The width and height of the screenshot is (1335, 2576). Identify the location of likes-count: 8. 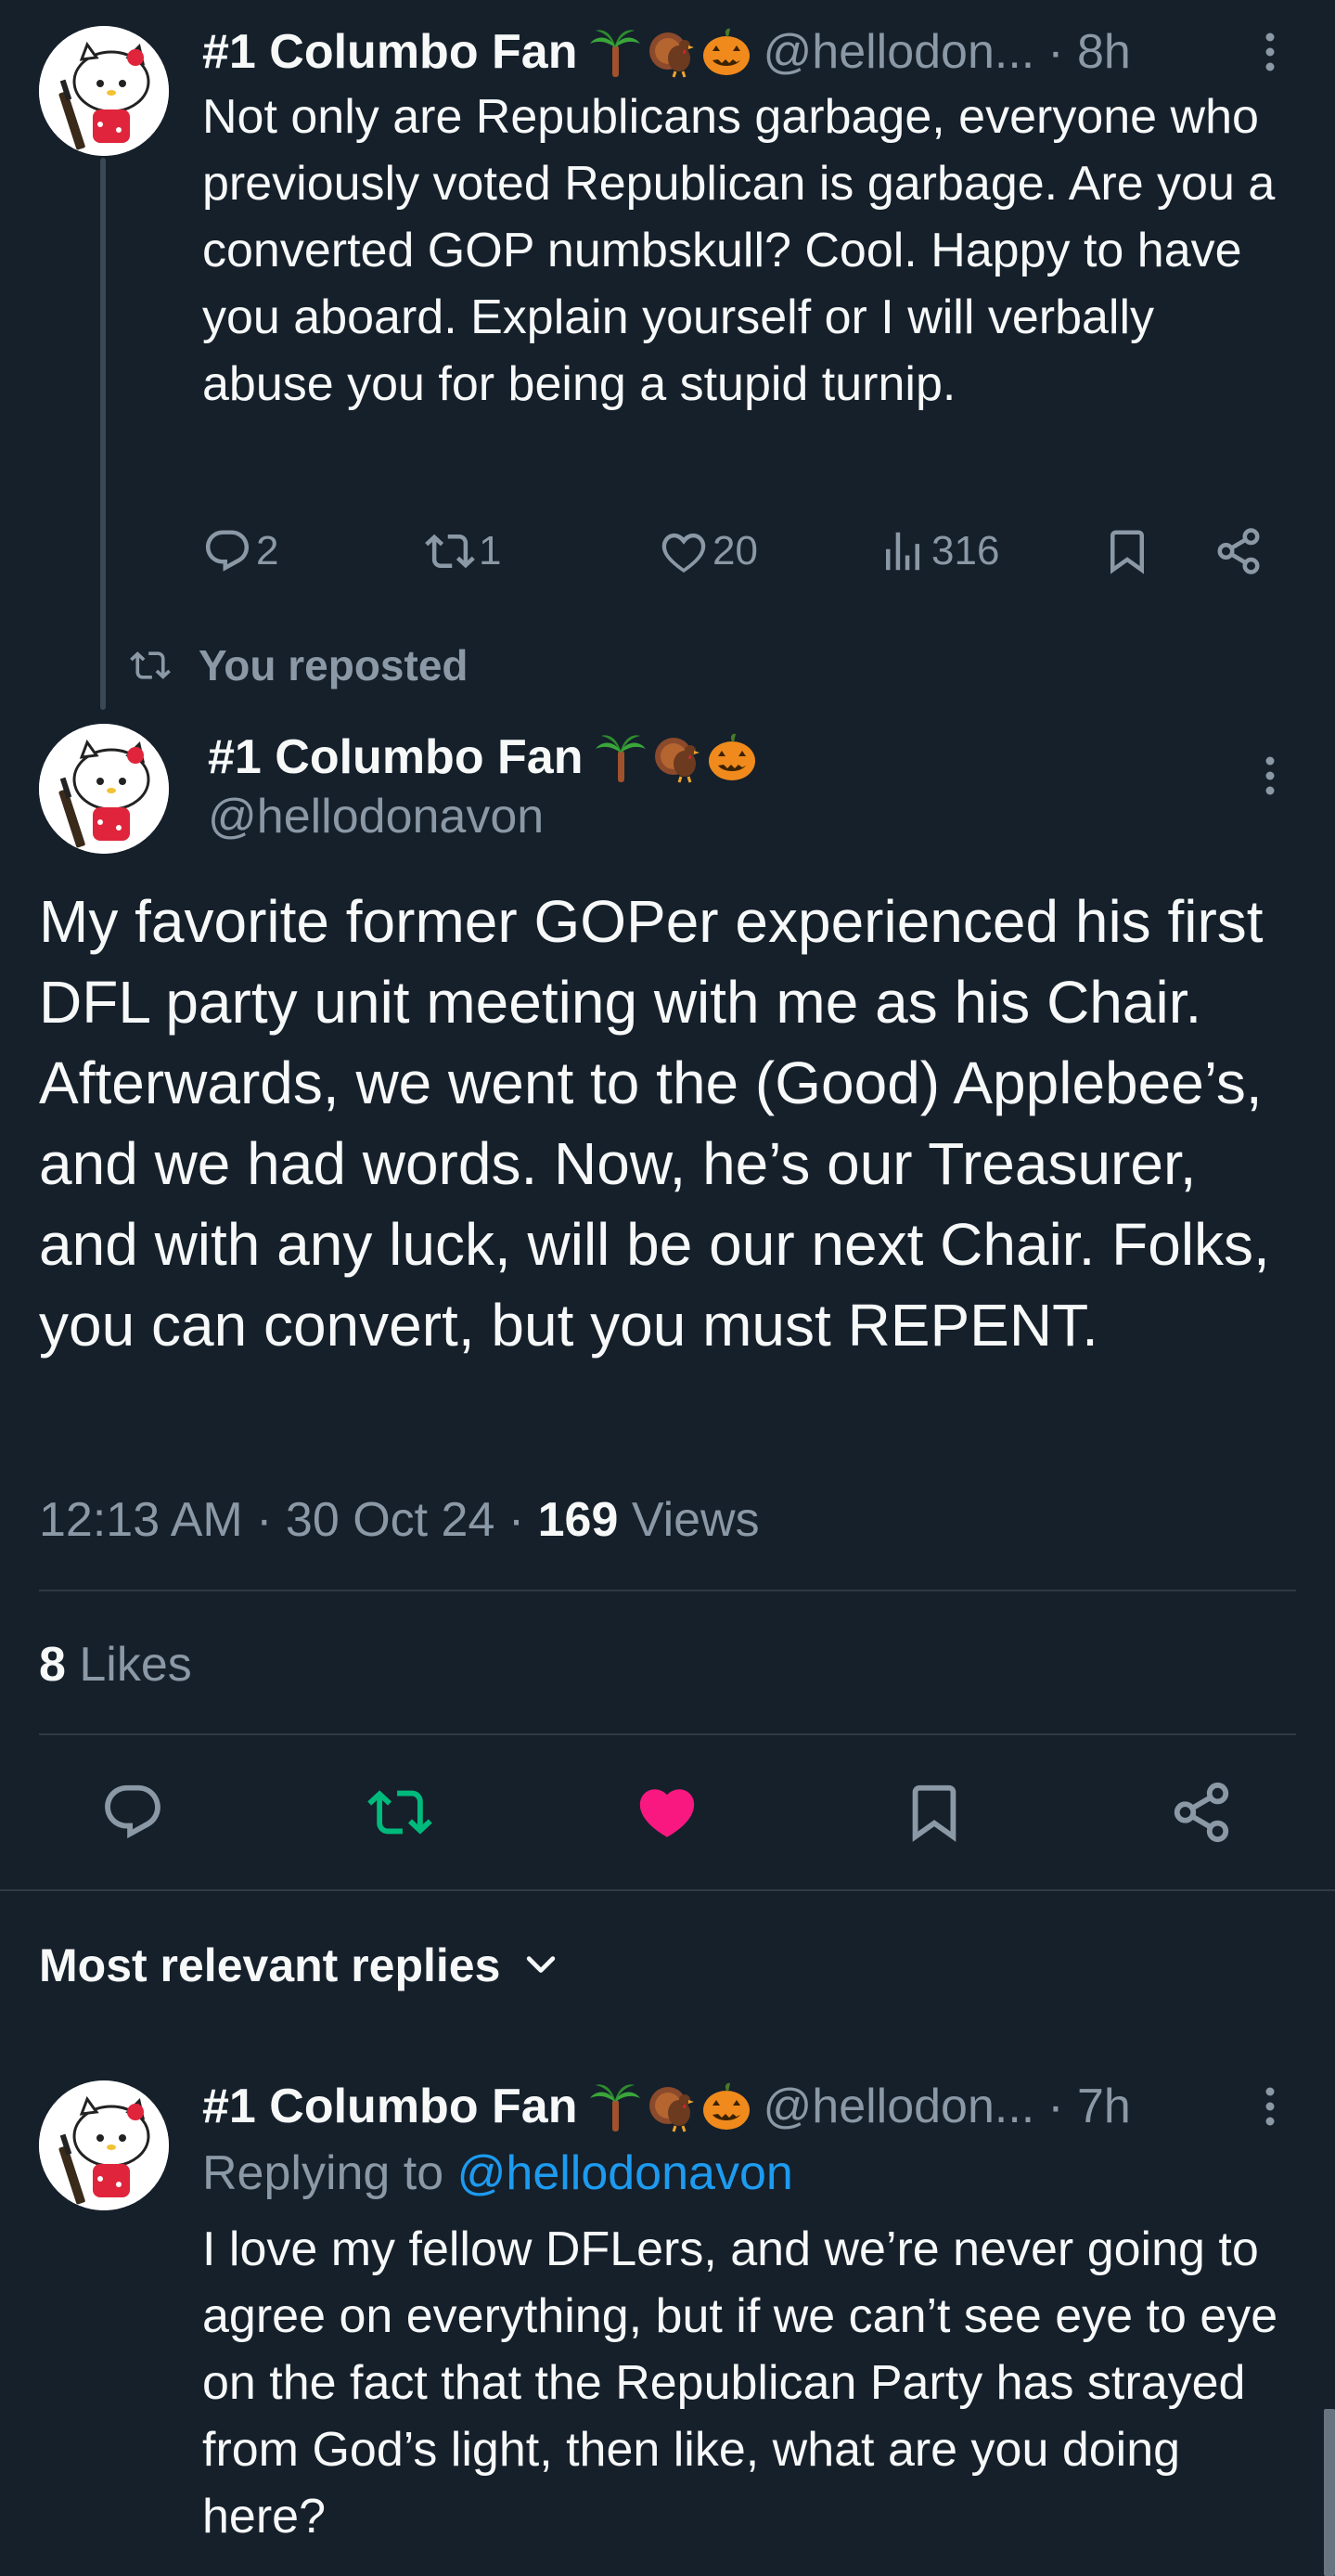
(53, 1665).